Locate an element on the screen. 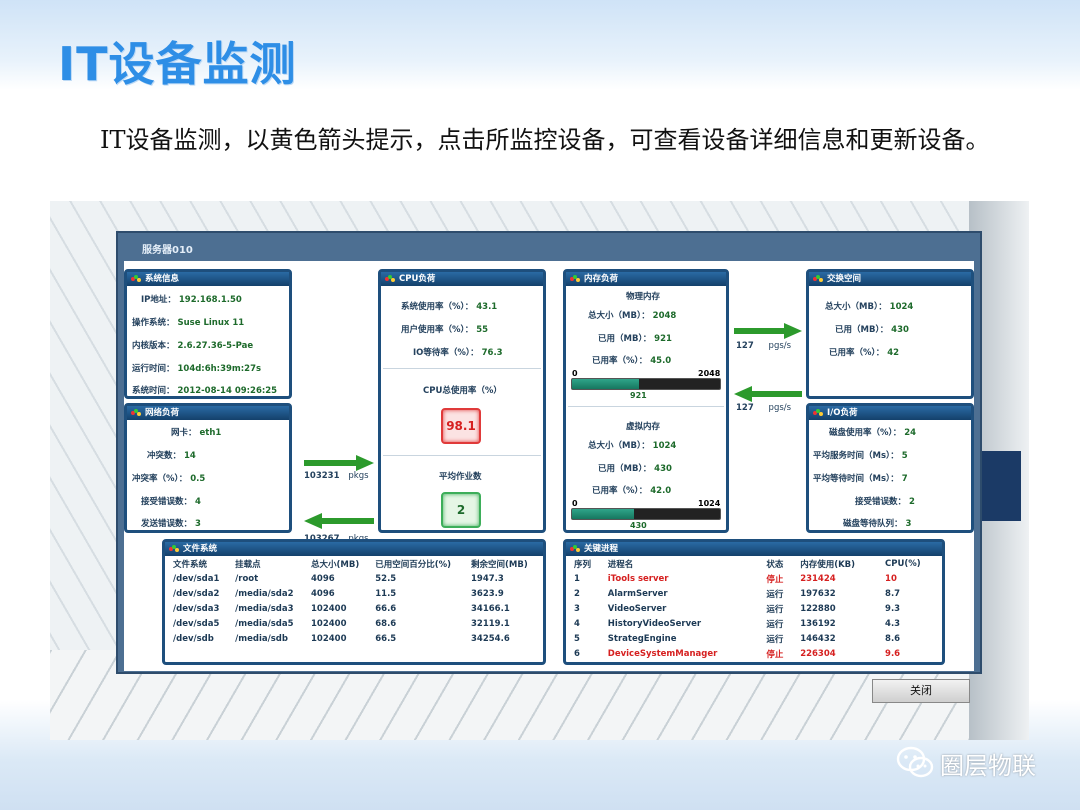 This screenshot has width=1080, height=810. mem-physical-label: 物理内存 is located at coordinates (643, 297).